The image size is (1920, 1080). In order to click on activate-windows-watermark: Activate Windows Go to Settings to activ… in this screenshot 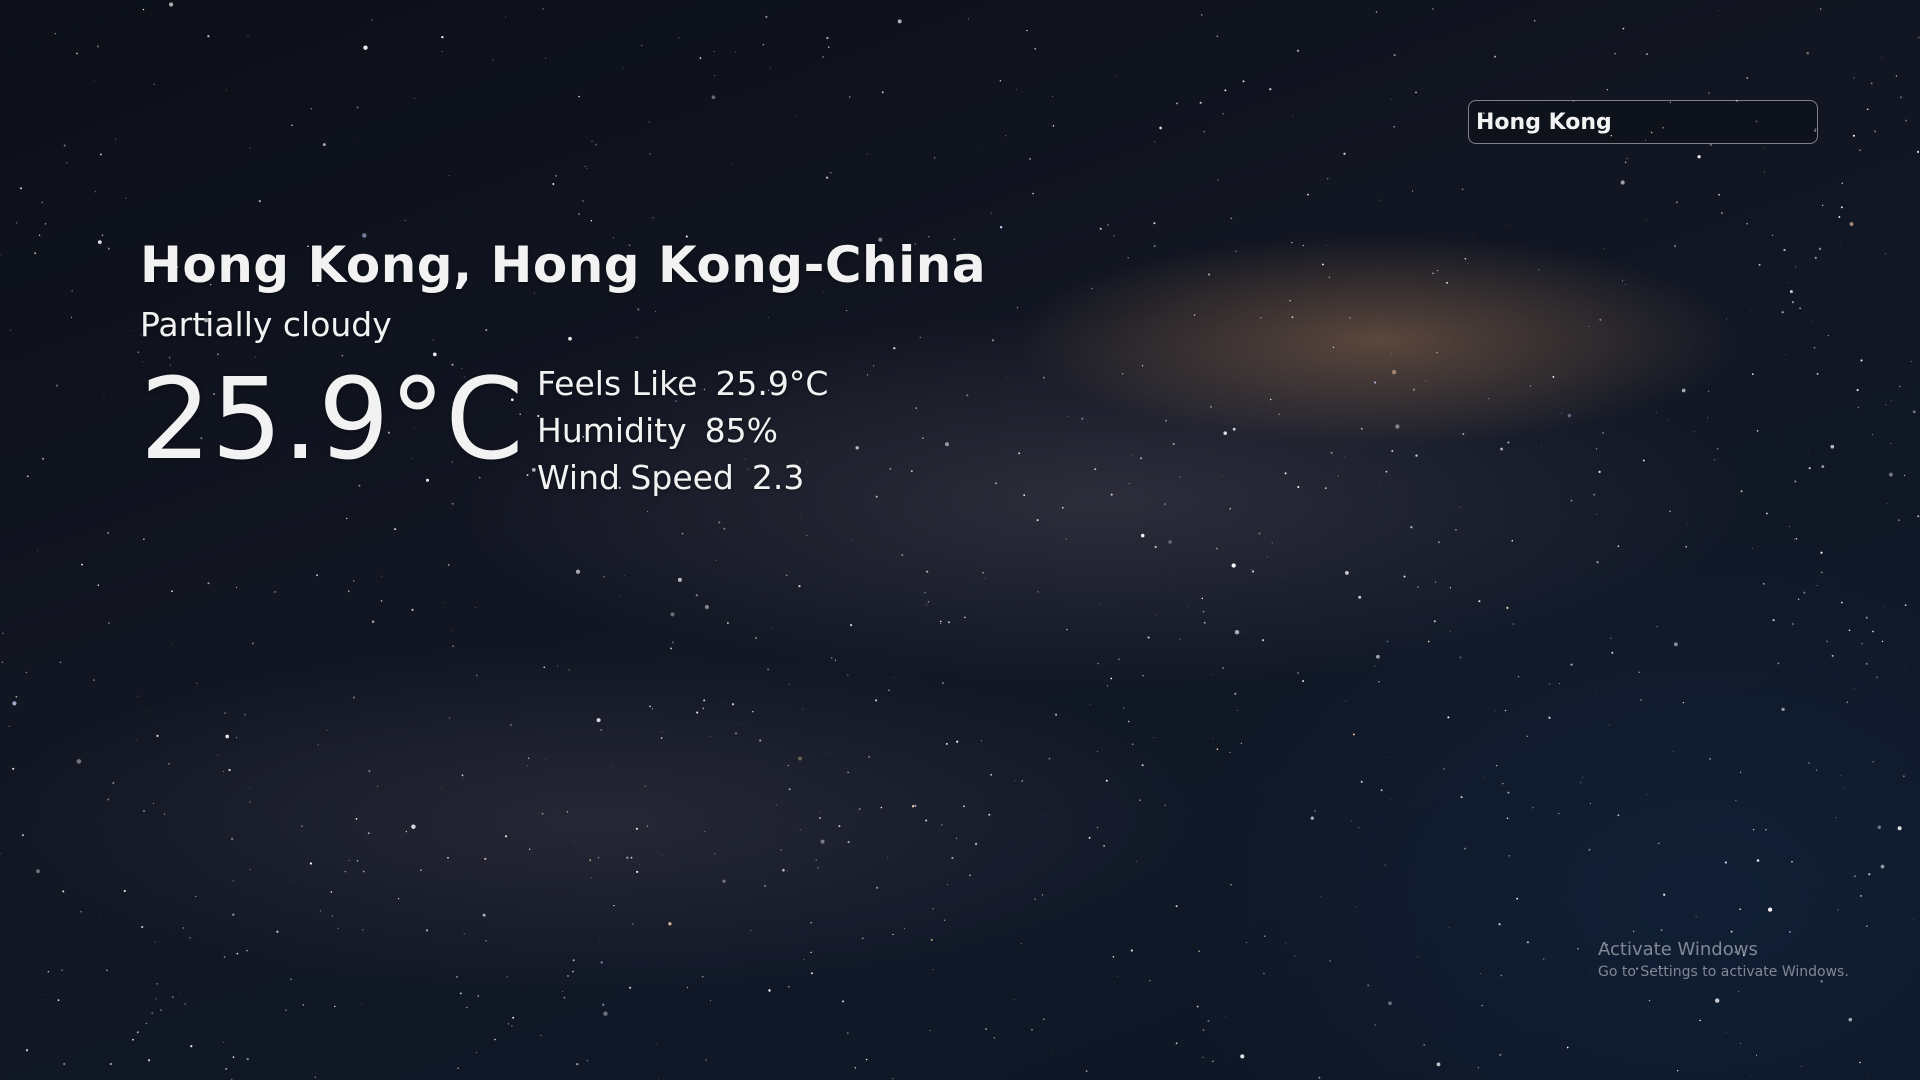, I will do `click(1723, 960)`.